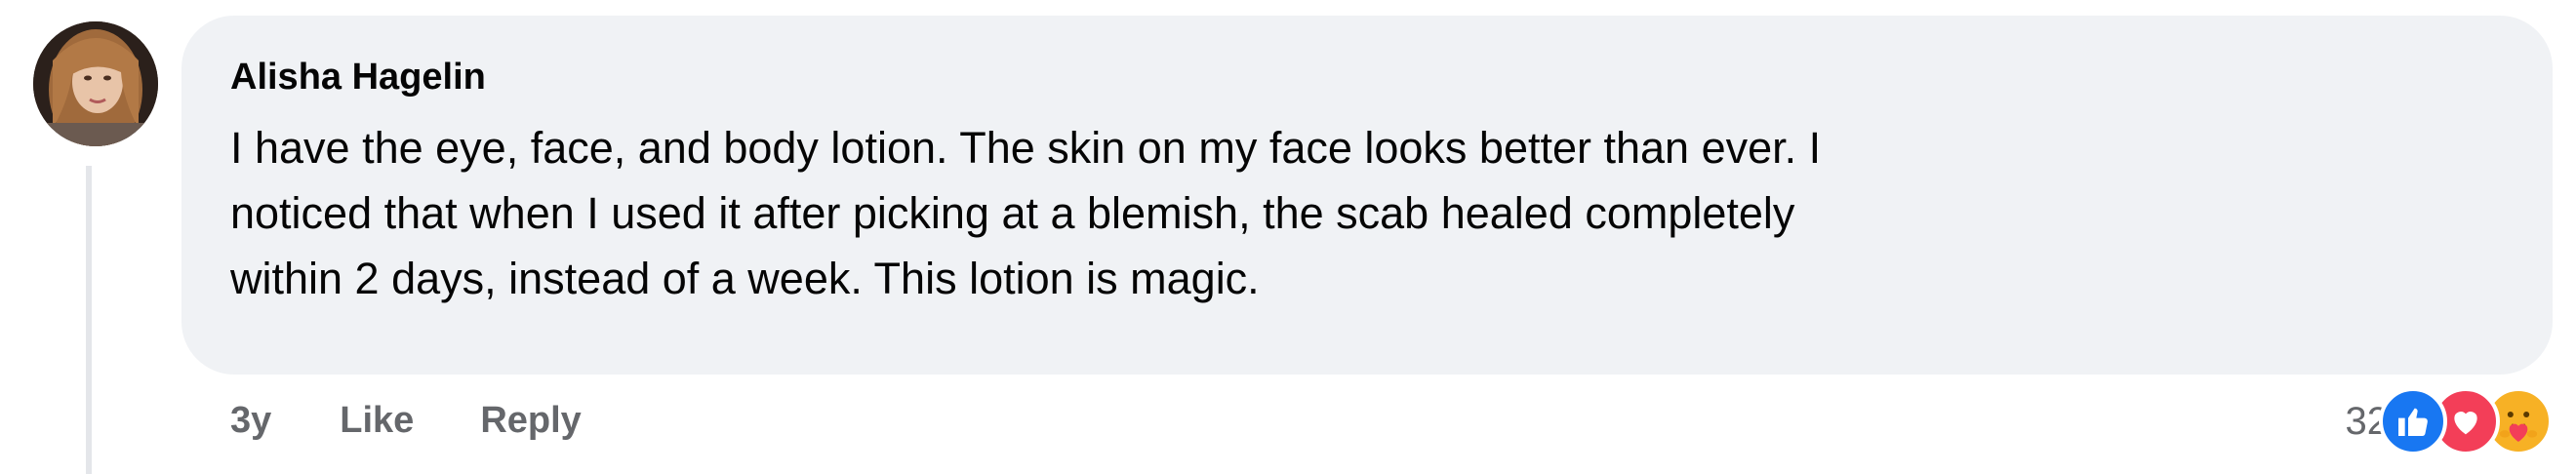 This screenshot has height=474, width=2576. What do you see at coordinates (95, 83) in the screenshot?
I see `avatar` at bounding box center [95, 83].